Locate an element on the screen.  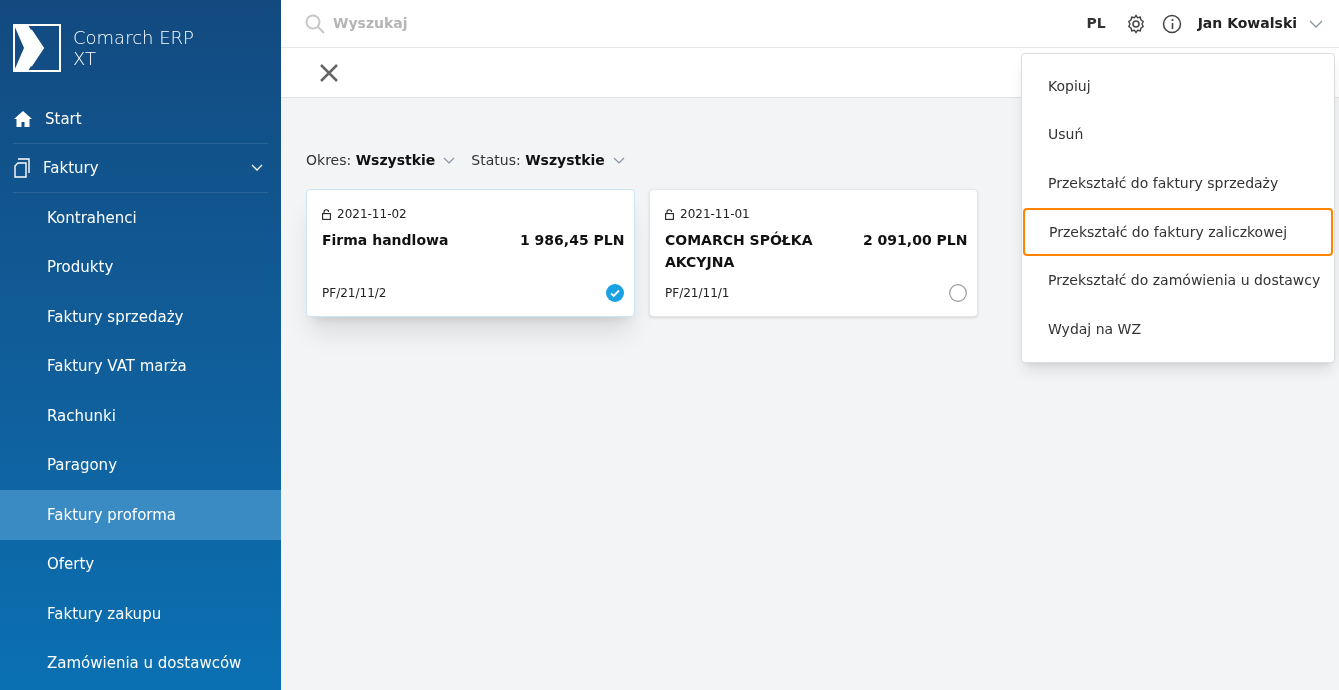
menu-item: Usuń is located at coordinates (1178, 135).